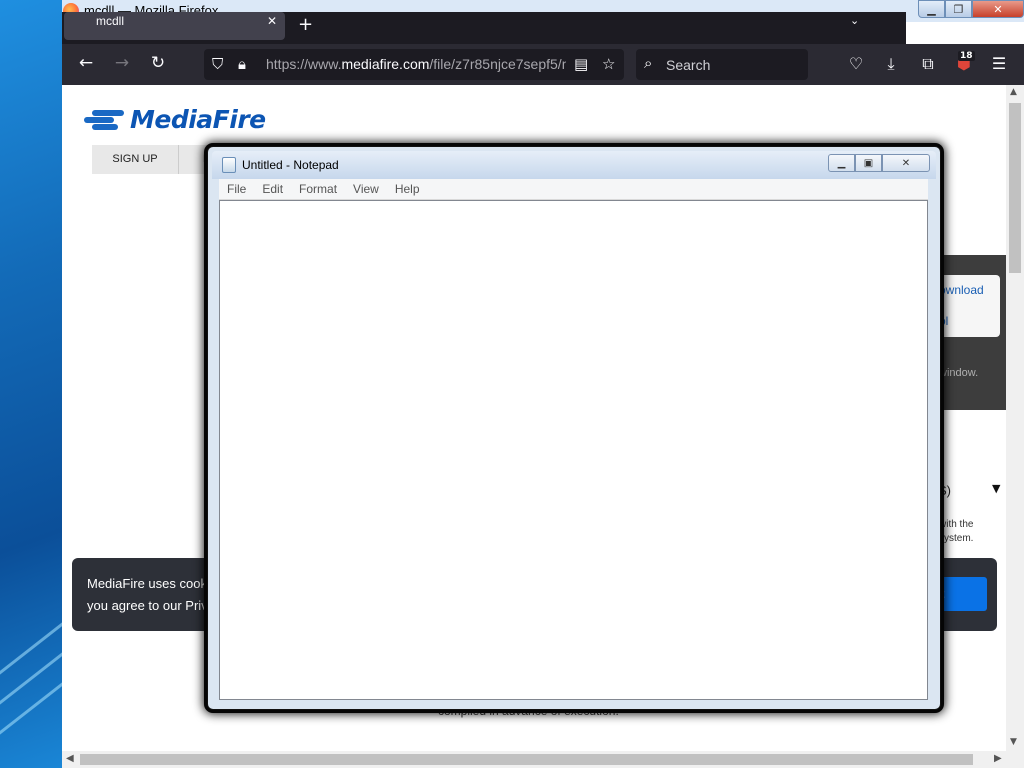 This screenshot has width=1024, height=768. What do you see at coordinates (385, 64) in the screenshot?
I see `url-domain: mediafire.com` at bounding box center [385, 64].